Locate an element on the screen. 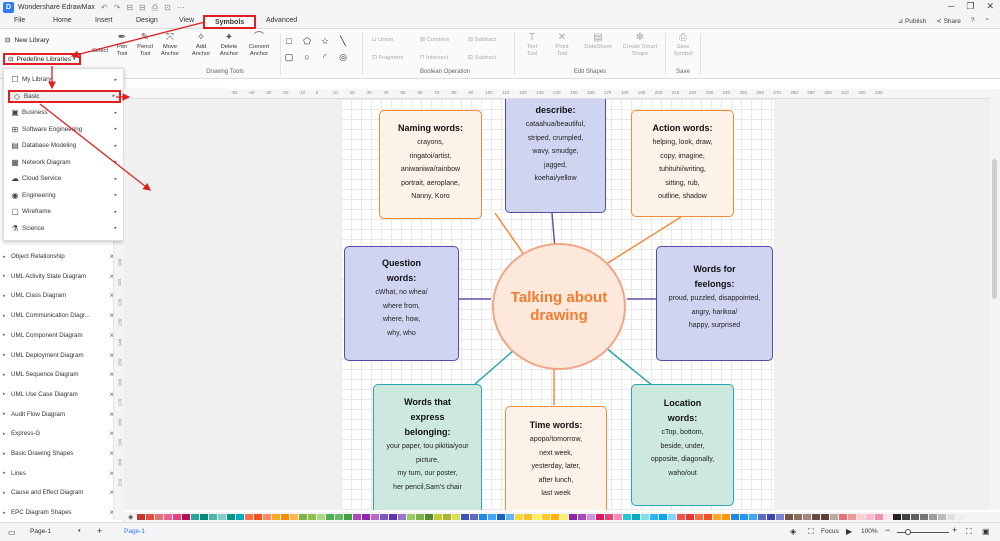 The height and width of the screenshot is (541, 1000). add-page-icon: + is located at coordinates (99, 531).